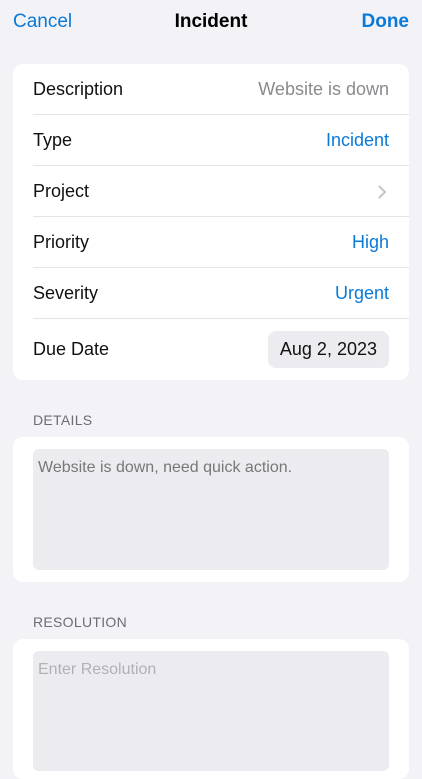 The height and width of the screenshot is (779, 422). Describe the element at coordinates (211, 89) in the screenshot. I see `description-row: Description Website is down` at that location.